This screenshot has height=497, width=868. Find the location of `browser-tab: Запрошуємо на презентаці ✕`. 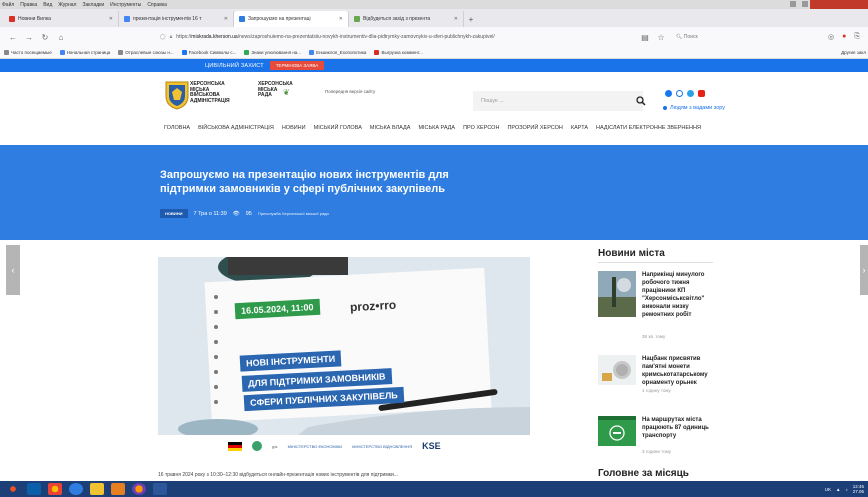

browser-tab: Запрошуємо на презентаці ✕ is located at coordinates (291, 19).